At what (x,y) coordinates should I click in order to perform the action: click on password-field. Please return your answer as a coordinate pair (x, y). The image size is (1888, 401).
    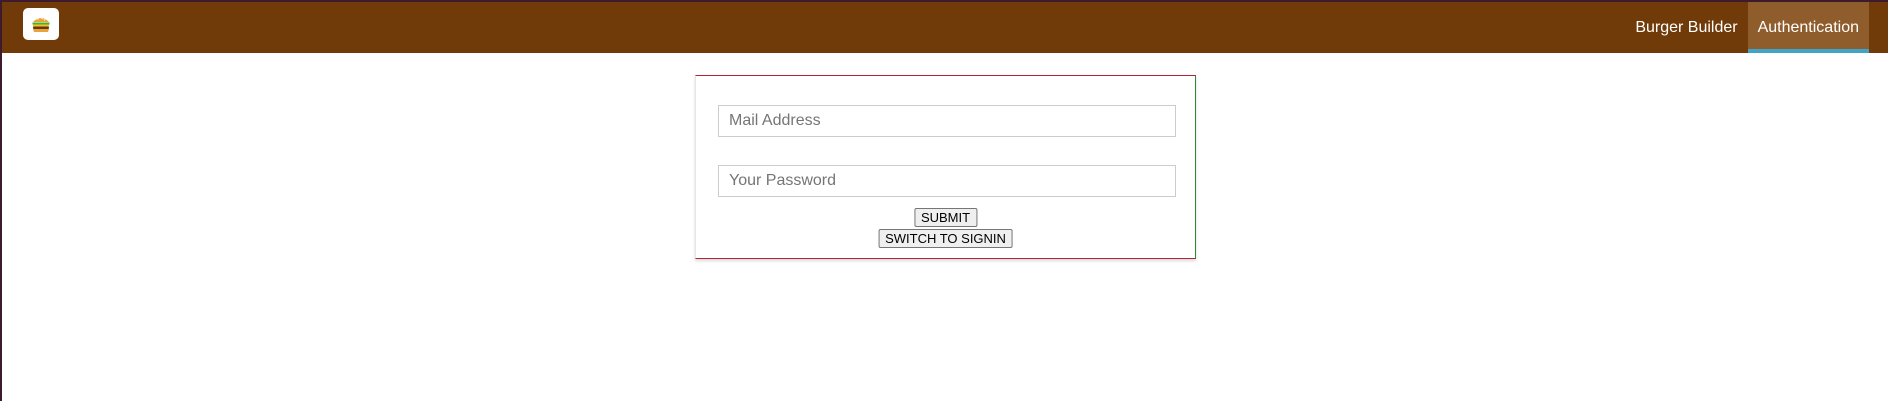
    Looking at the image, I should click on (947, 181).